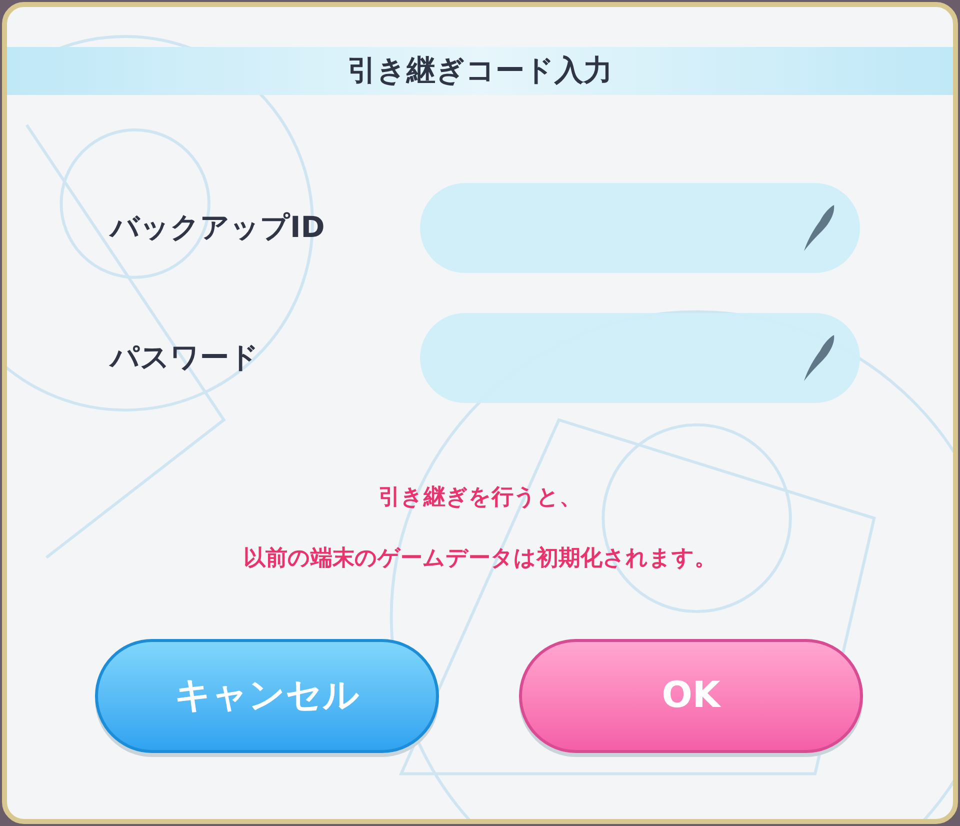 The height and width of the screenshot is (826, 960). Describe the element at coordinates (184, 357) in the screenshot. I see `field-label: パスワード` at that location.